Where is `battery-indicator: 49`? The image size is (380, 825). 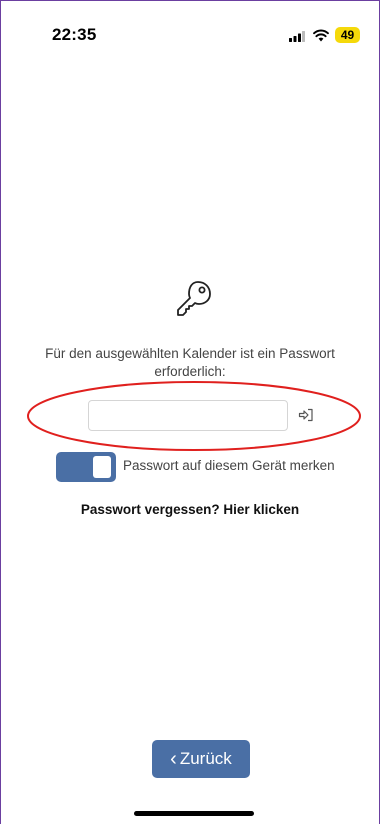
battery-indicator: 49 is located at coordinates (347, 35).